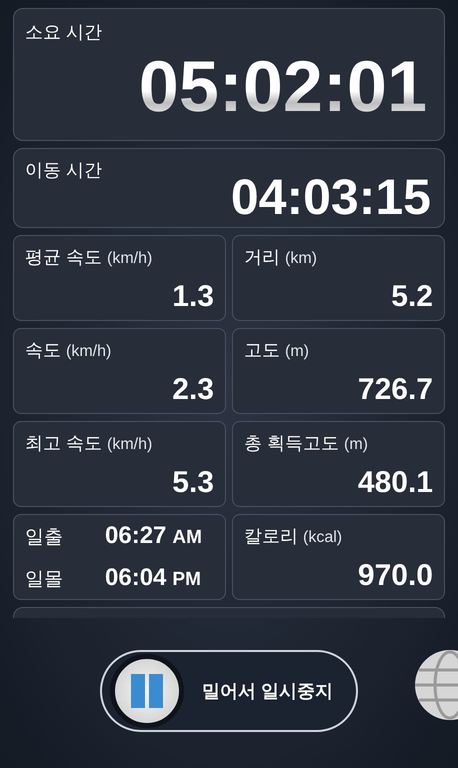  Describe the element at coordinates (292, 443) in the screenshot. I see `stat-label: 총 획득고도` at that location.